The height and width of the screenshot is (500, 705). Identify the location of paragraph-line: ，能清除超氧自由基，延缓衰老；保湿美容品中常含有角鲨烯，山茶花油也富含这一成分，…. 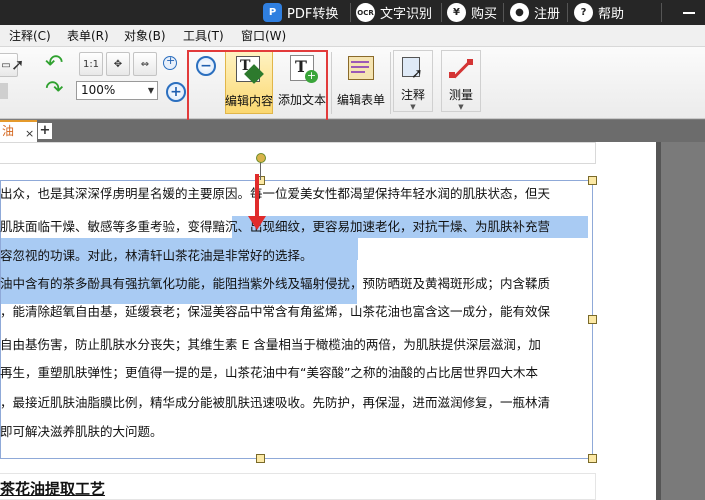
(275, 311).